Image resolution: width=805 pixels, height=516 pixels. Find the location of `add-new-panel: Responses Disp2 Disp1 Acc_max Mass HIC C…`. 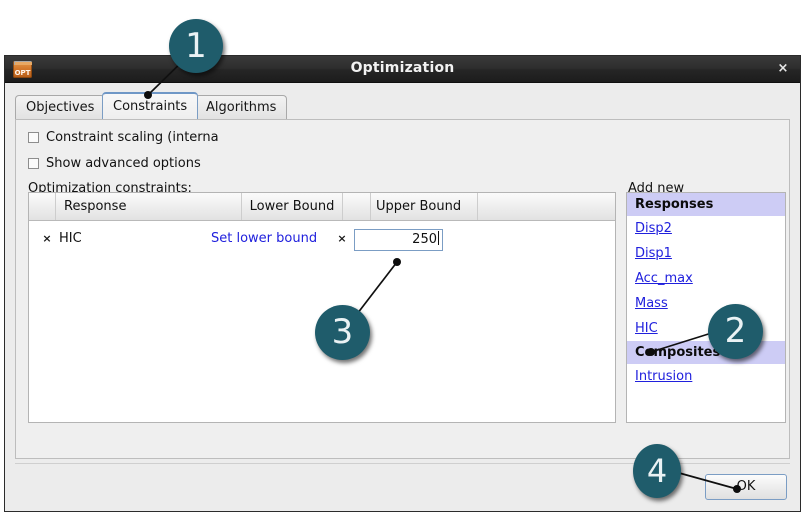

add-new-panel: Responses Disp2 Disp1 Acc_max Mass HIC C… is located at coordinates (706, 307).